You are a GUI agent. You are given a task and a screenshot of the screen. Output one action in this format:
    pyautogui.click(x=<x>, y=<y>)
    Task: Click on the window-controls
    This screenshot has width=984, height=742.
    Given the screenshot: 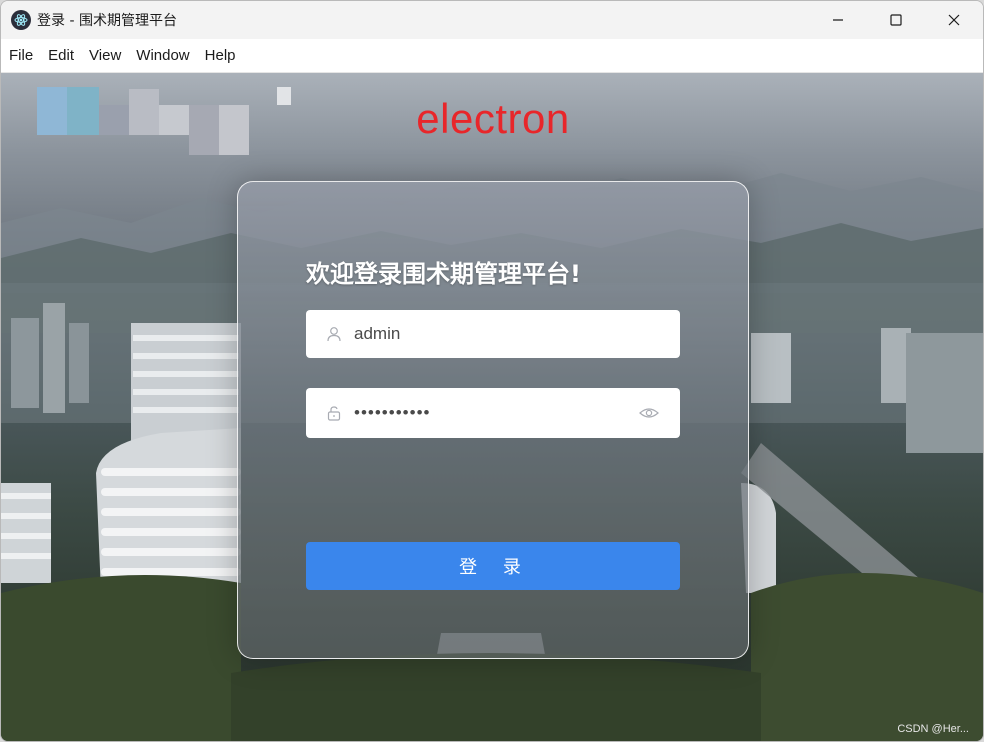 What is the action you would take?
    pyautogui.click(x=896, y=20)
    